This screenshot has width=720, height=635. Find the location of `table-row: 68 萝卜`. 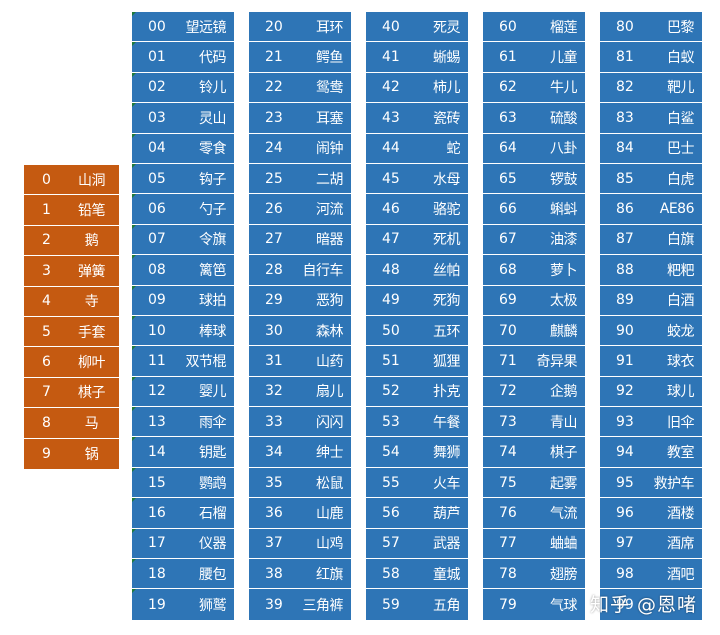

table-row: 68 萝卜 is located at coordinates (534, 270).